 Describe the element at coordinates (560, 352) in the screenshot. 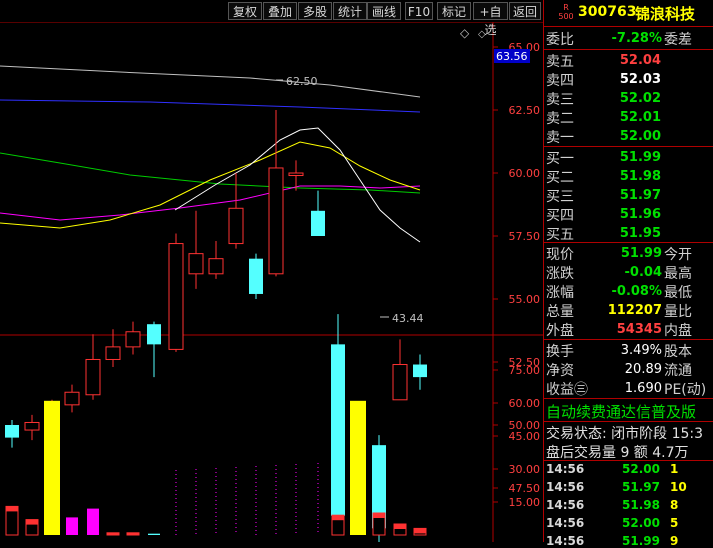

I see `stat2-label: 换手` at that location.